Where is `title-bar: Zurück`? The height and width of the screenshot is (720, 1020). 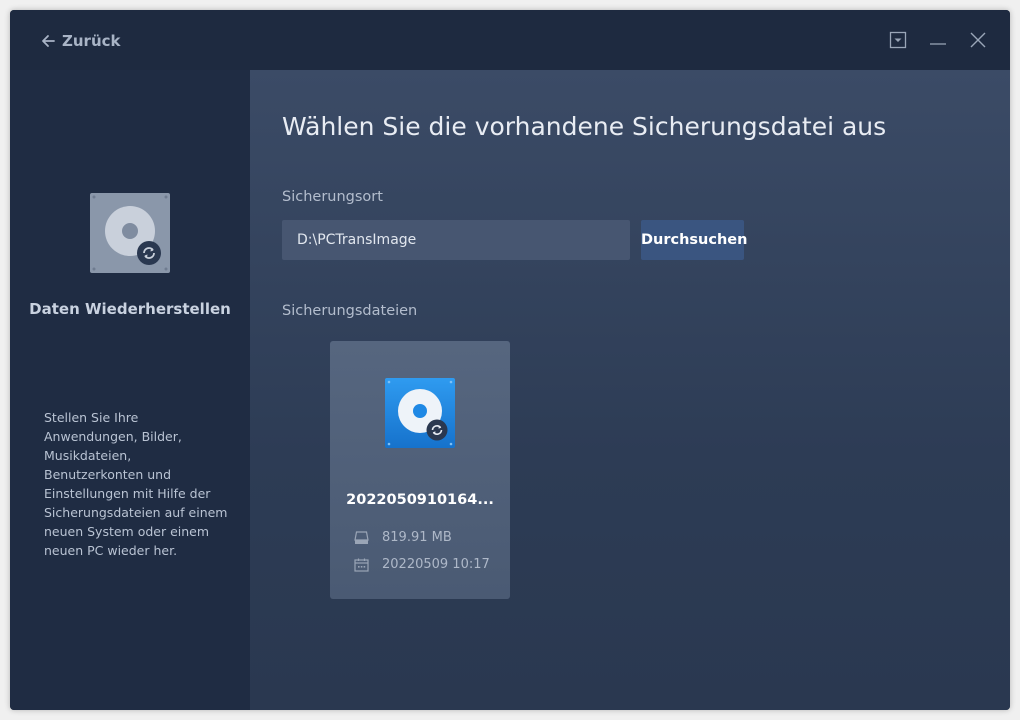 title-bar: Zurück is located at coordinates (510, 40).